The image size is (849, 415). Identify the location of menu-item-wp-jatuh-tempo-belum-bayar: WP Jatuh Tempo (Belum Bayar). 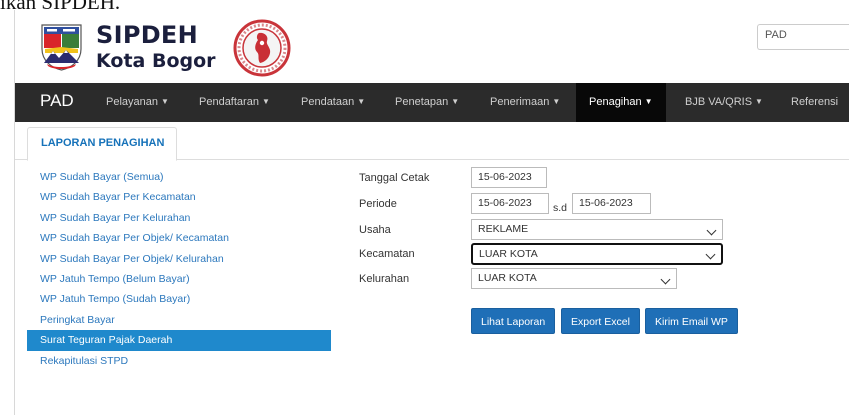
(179, 279).